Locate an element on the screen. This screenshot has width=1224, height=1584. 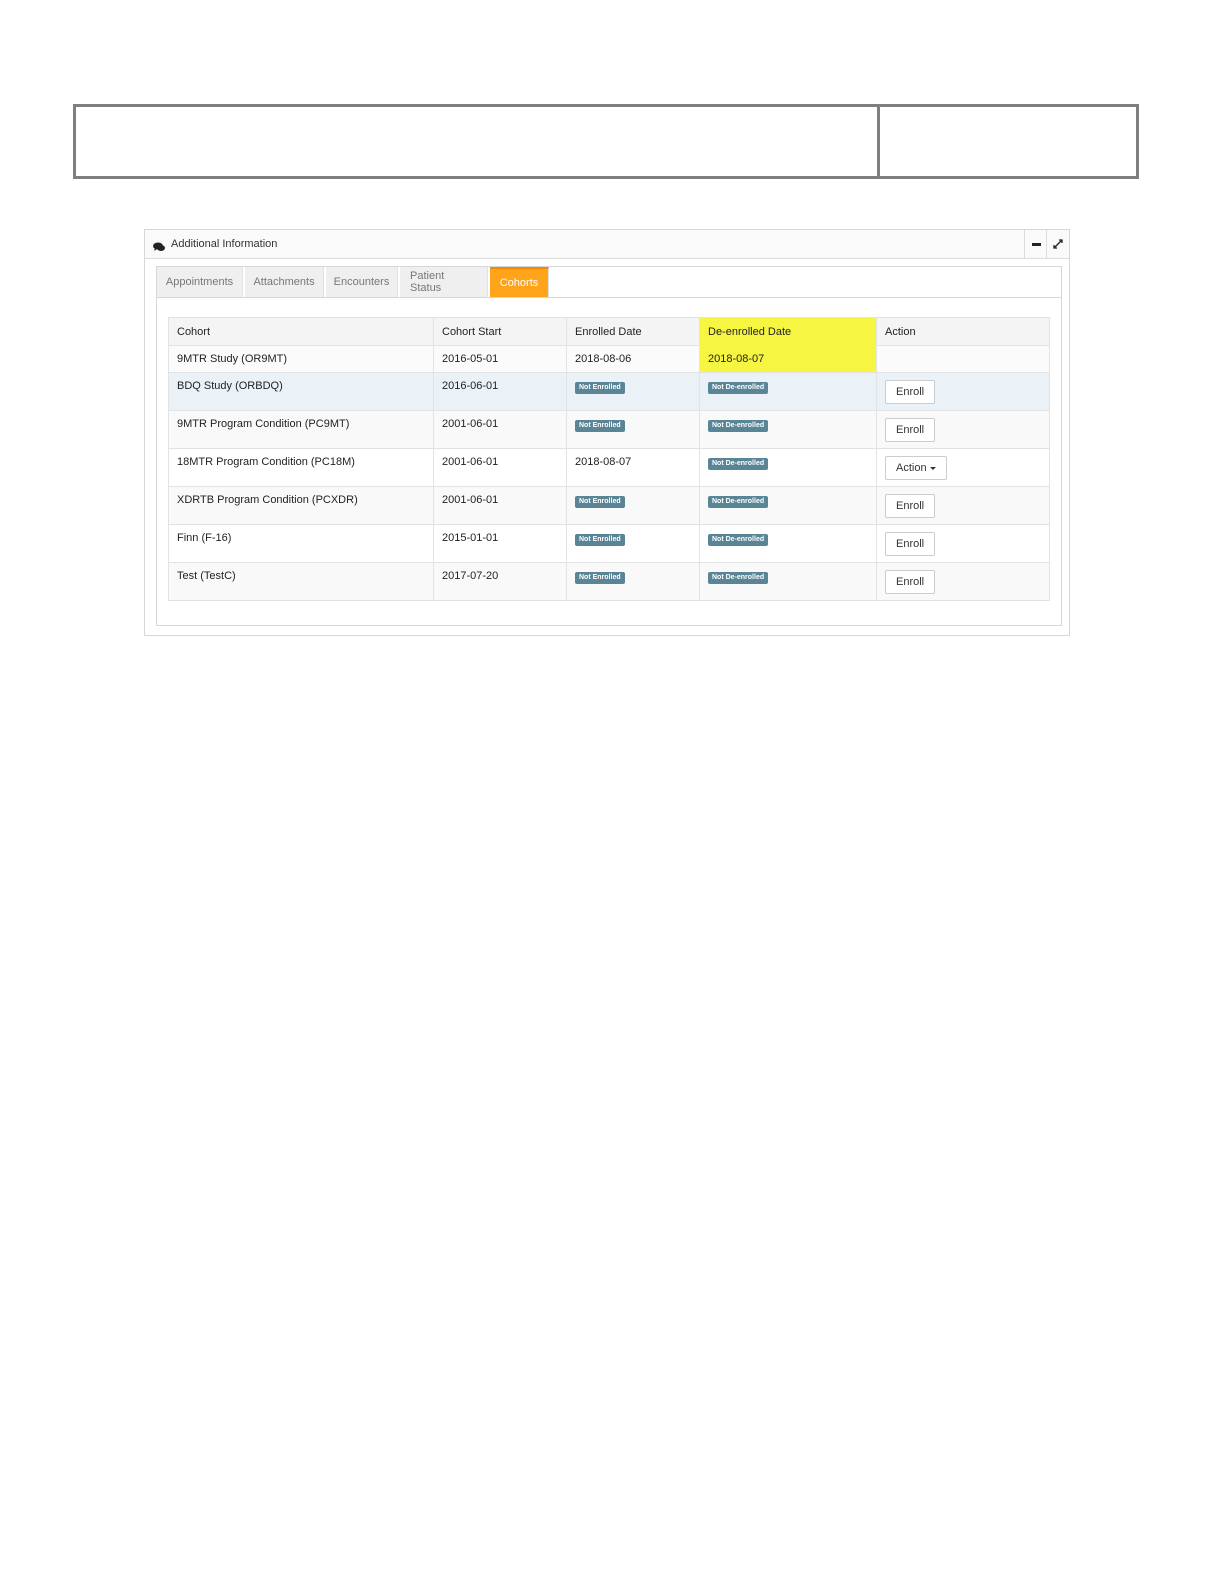
caret-down-icon is located at coordinates (932, 468).